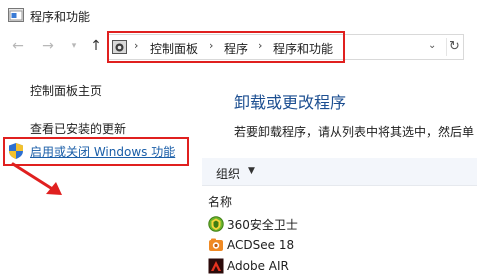 The width and height of the screenshot is (477, 278). What do you see at coordinates (78, 128) in the screenshot?
I see `sidebar-link-installed-updates: 查看已安装的更新` at bounding box center [78, 128].